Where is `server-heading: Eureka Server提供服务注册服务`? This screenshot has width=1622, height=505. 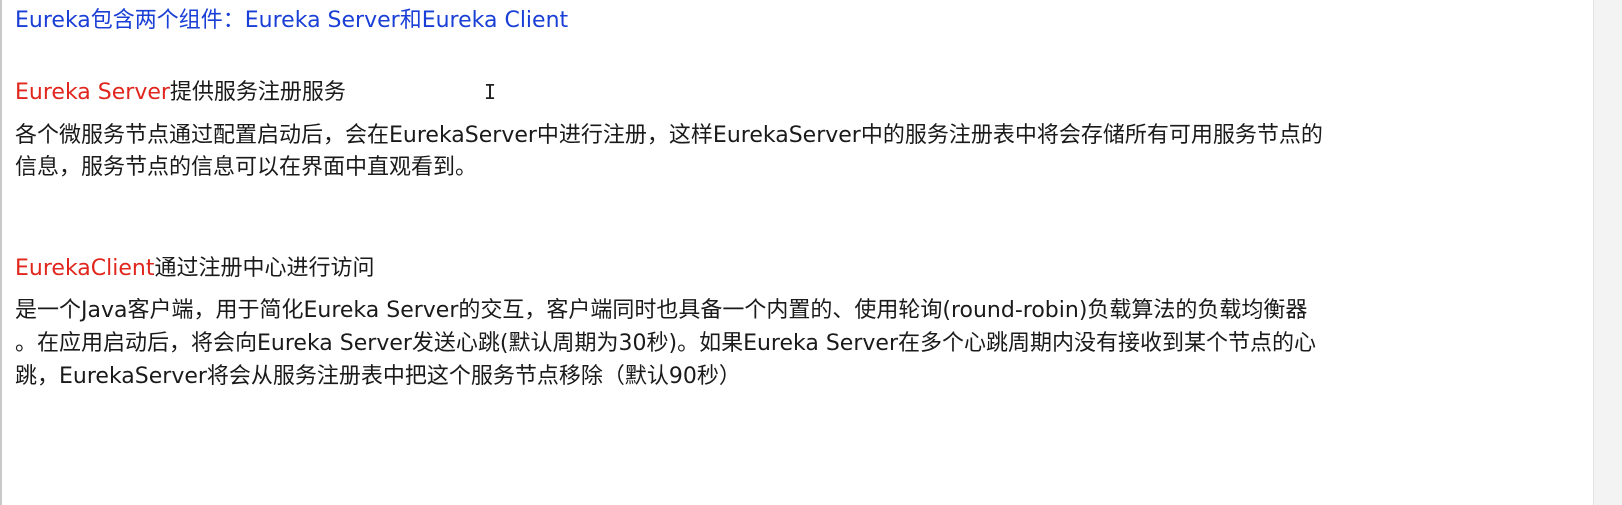 server-heading: Eureka Server提供服务注册服务 is located at coordinates (180, 93).